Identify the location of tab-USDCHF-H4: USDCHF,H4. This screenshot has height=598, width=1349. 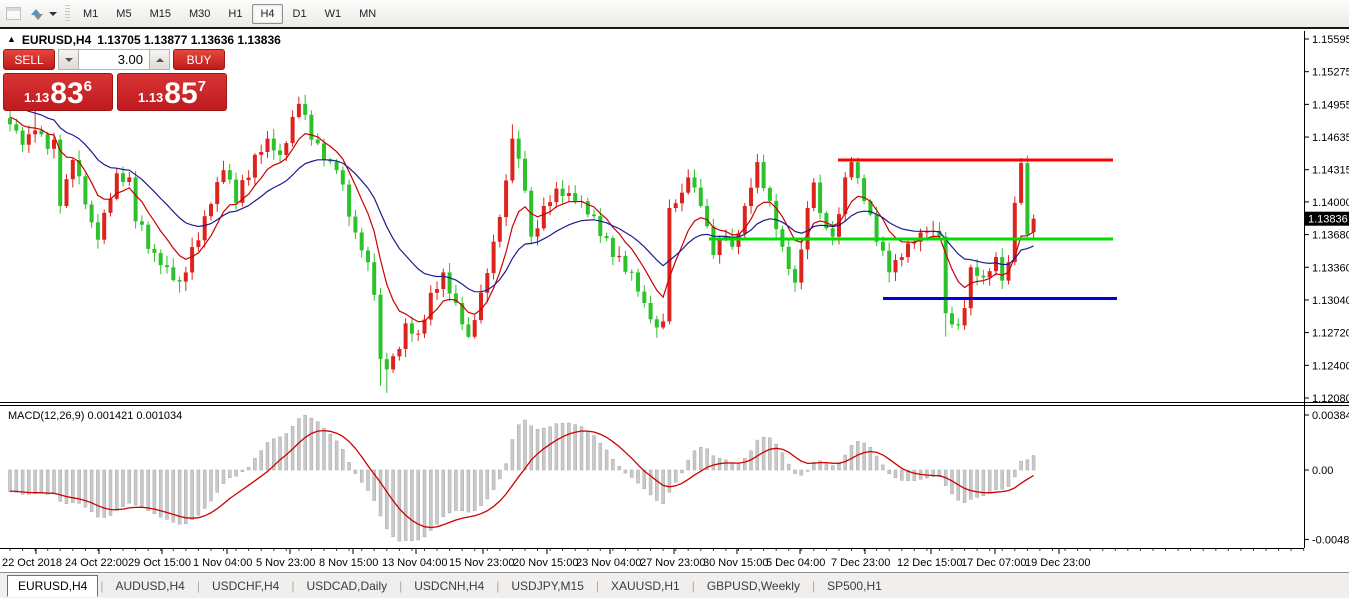
(245, 586).